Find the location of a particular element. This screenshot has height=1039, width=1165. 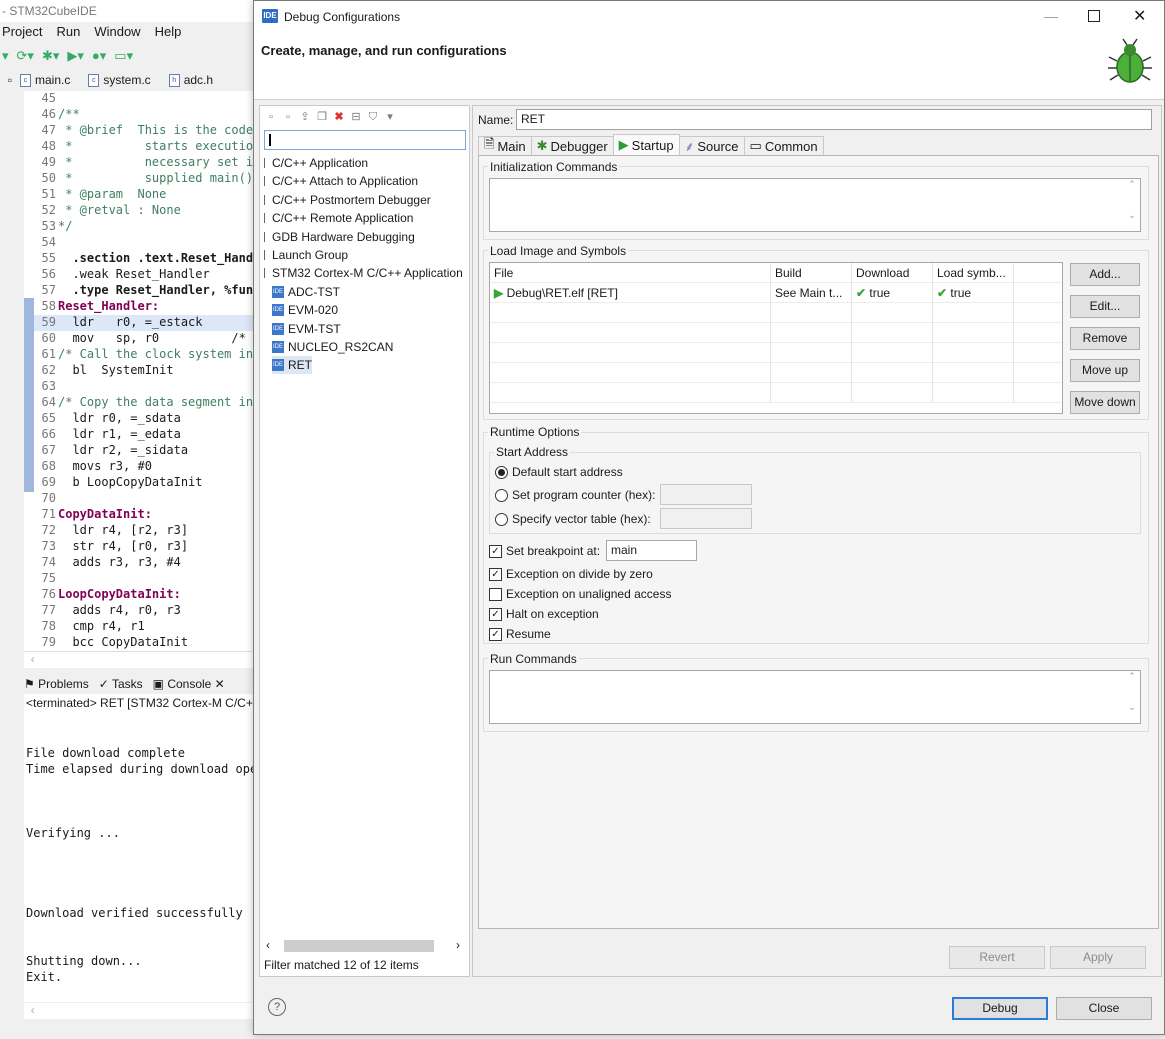

console-hscroll: ‹ is located at coordinates (142, 1011).